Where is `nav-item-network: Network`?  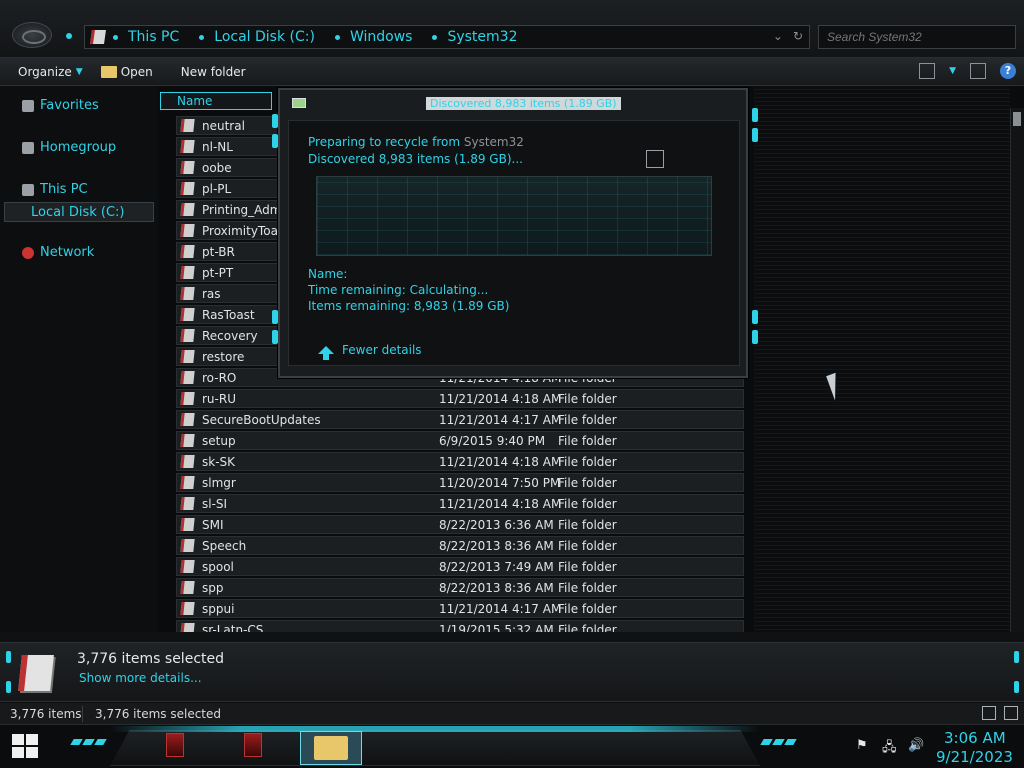 nav-item-network: Network is located at coordinates (58, 252).